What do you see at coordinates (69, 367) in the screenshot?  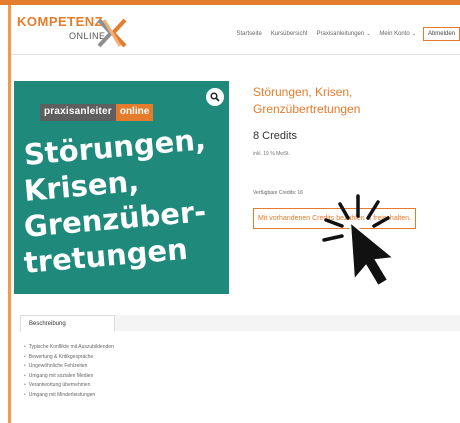 I see `list-item: Ungewöhnliche Fehlzeiten` at bounding box center [69, 367].